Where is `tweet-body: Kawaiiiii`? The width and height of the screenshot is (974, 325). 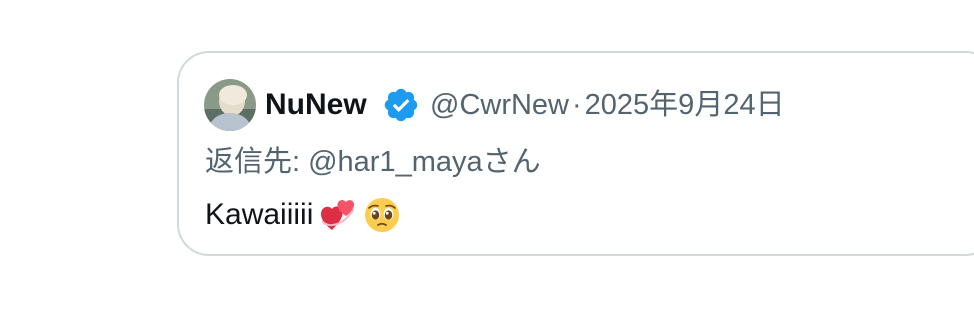
tweet-body: Kawaiiiii is located at coordinates (303, 215).